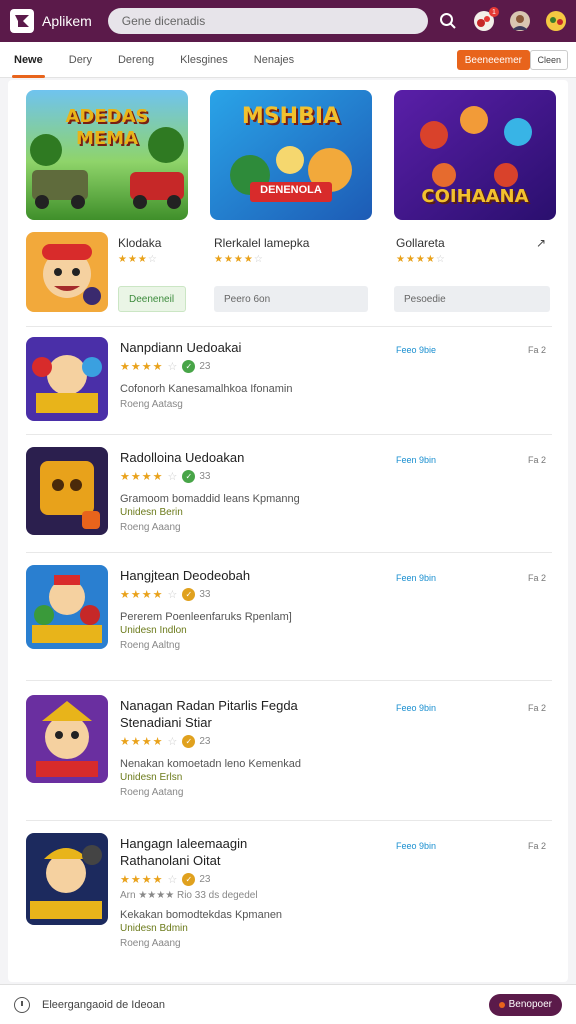  Describe the element at coordinates (138, 259) in the screenshot. I see `mini-app-rating: ★★★☆` at that location.